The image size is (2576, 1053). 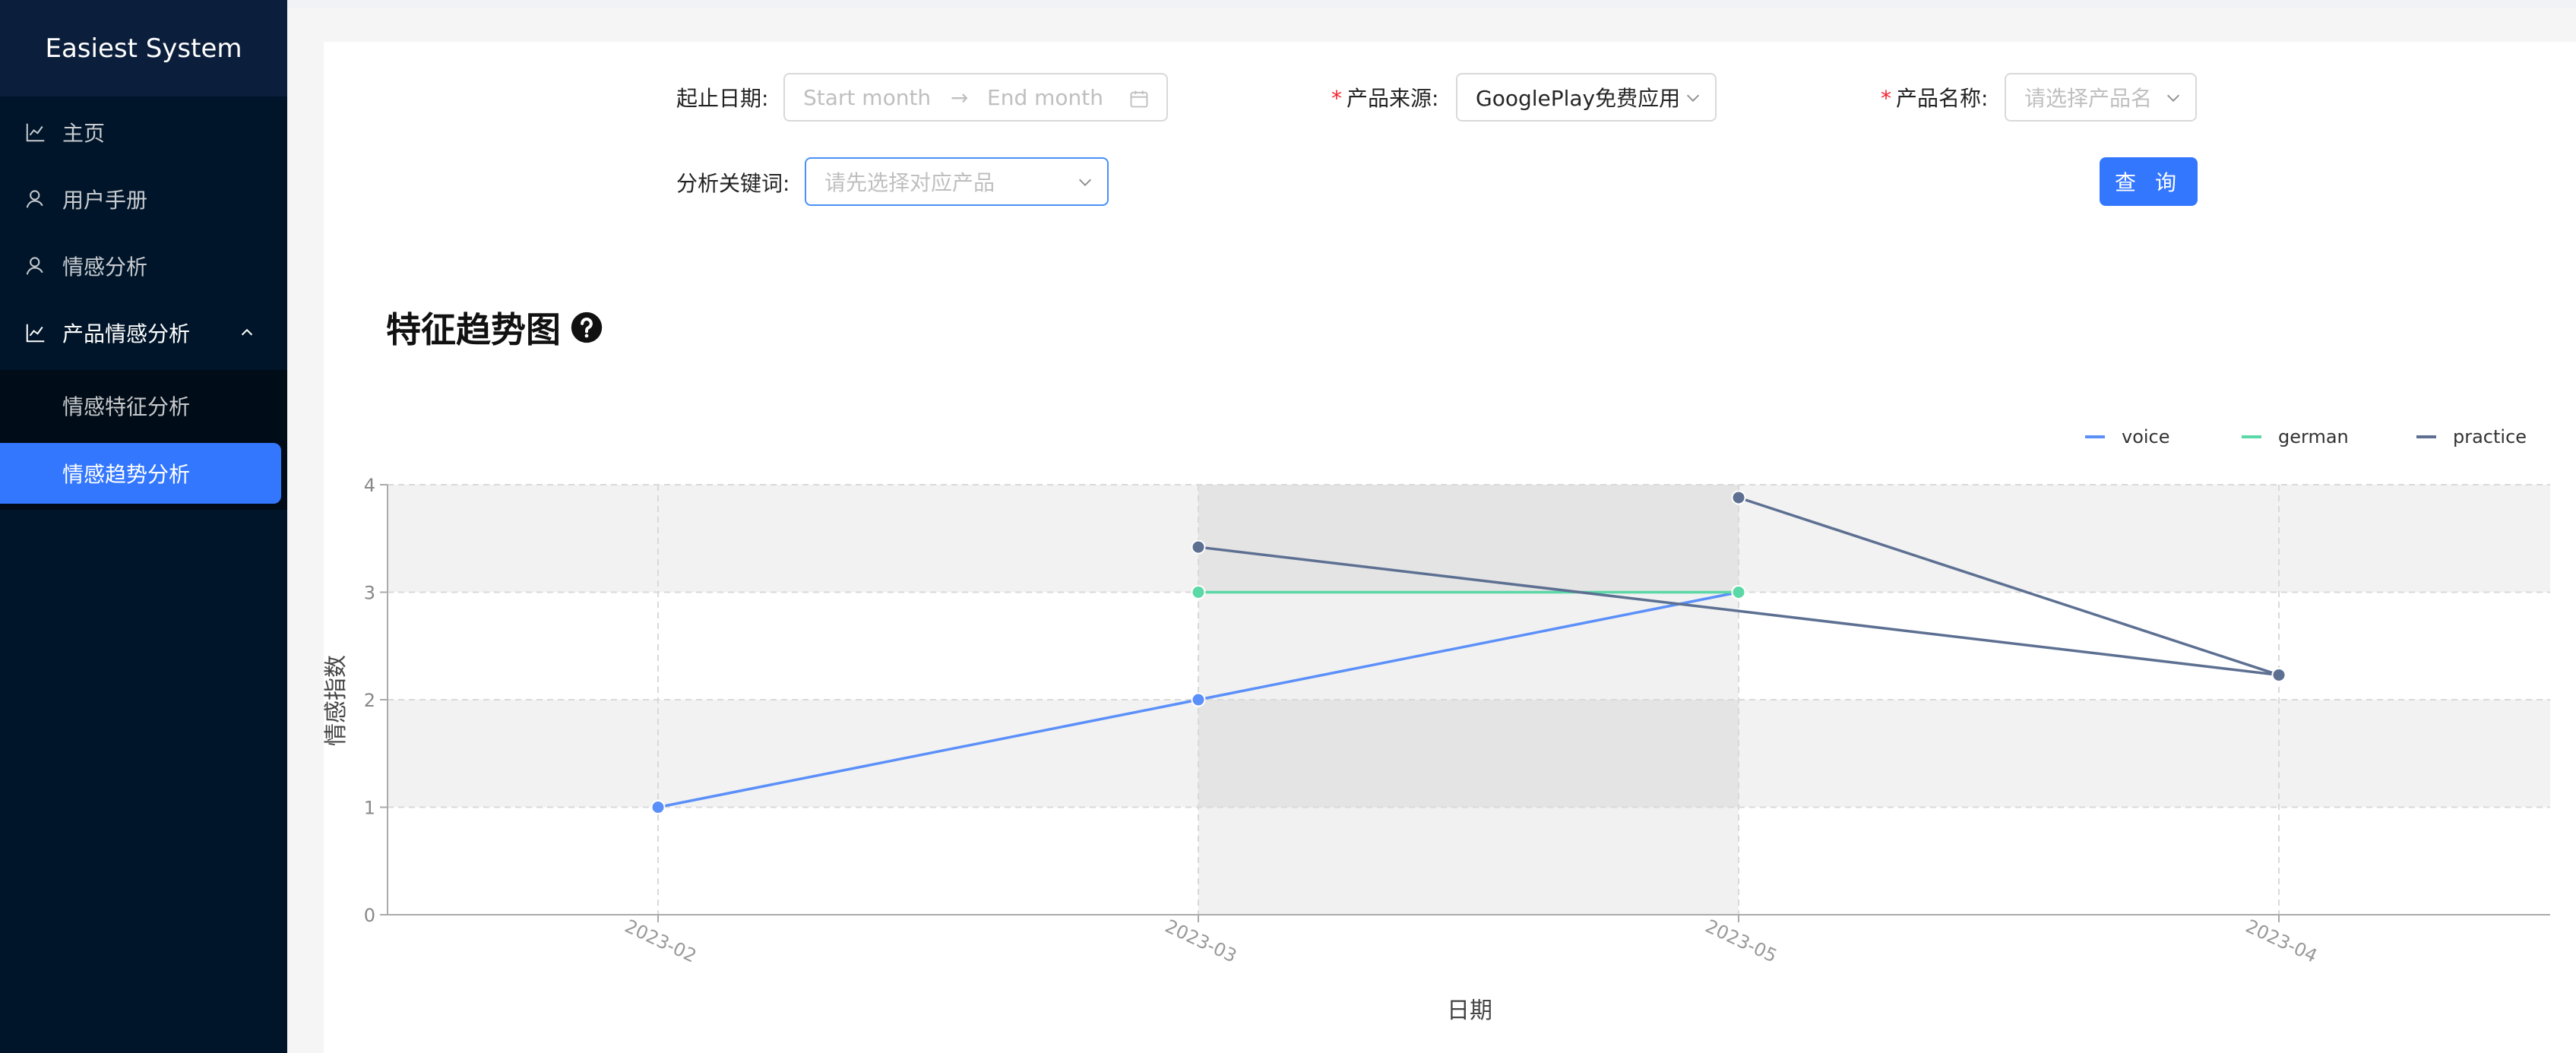 What do you see at coordinates (369, 485) in the screenshot?
I see `y-tick-label: 4` at bounding box center [369, 485].